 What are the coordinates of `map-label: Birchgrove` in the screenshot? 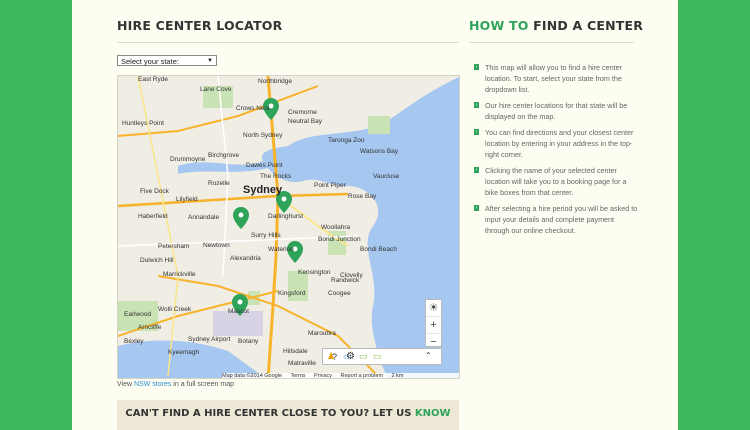 It's located at (224, 155).